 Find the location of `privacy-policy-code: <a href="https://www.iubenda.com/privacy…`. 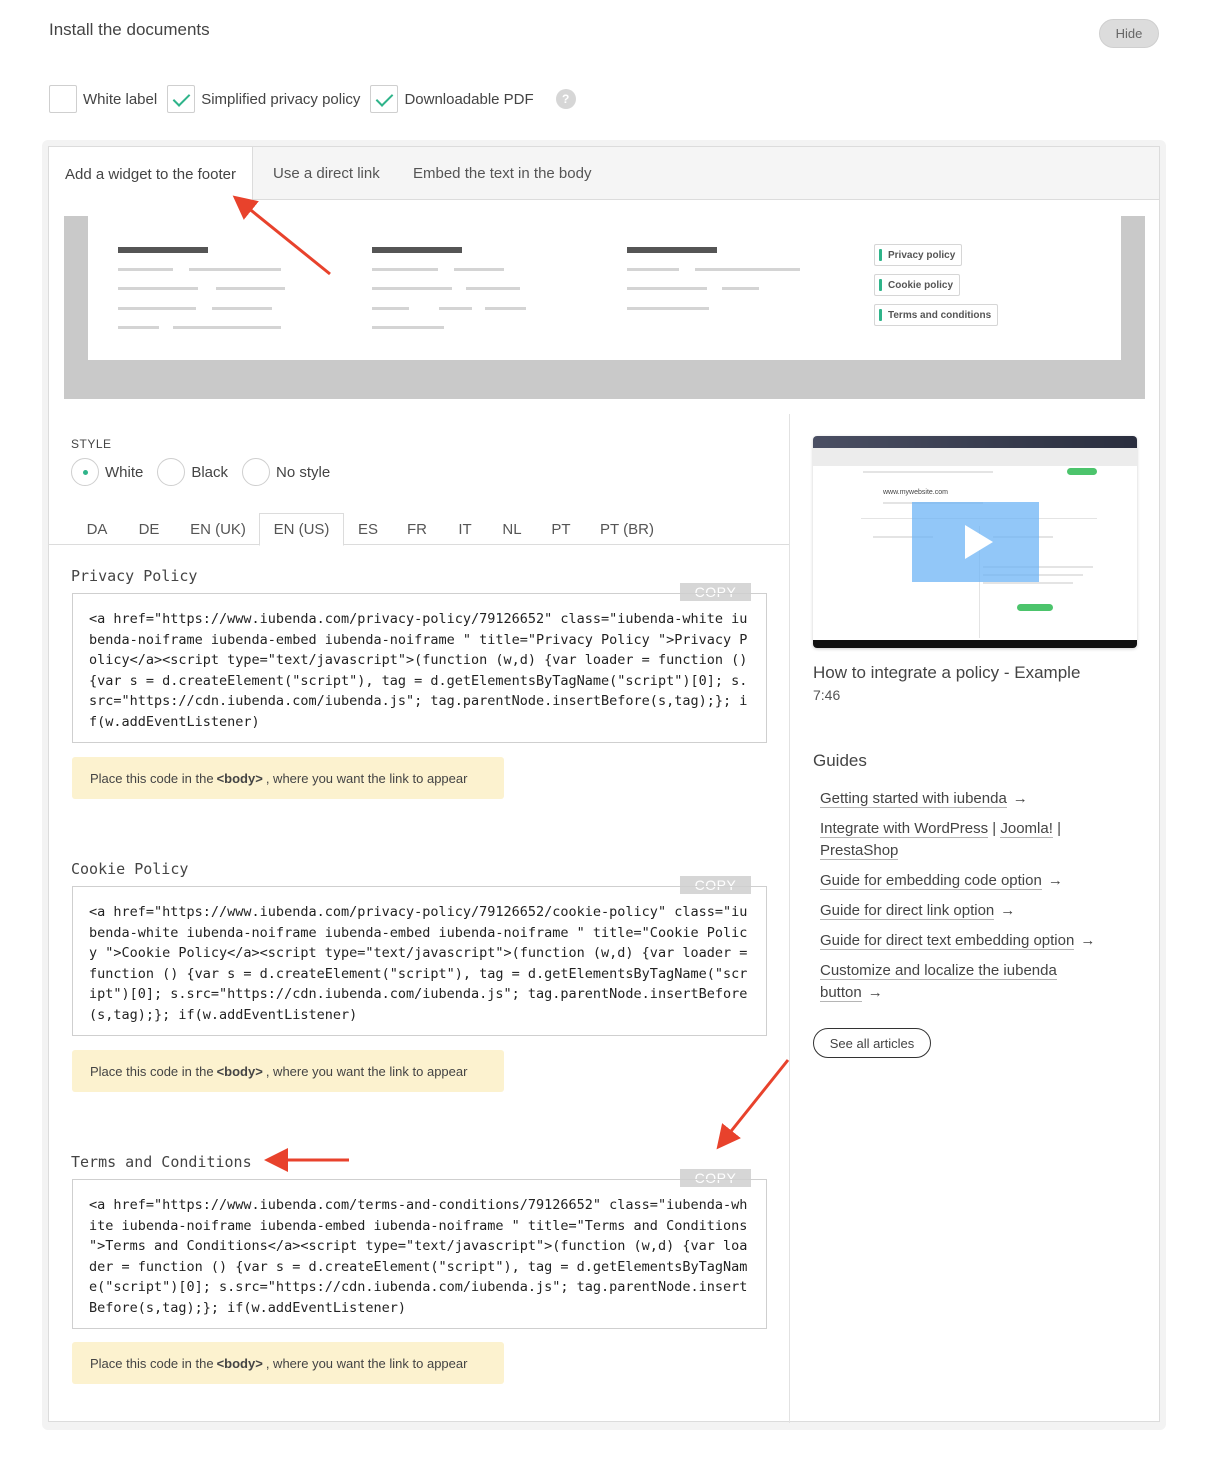

privacy-policy-code: <a href="https://www.iubenda.com/privacy… is located at coordinates (419, 668).